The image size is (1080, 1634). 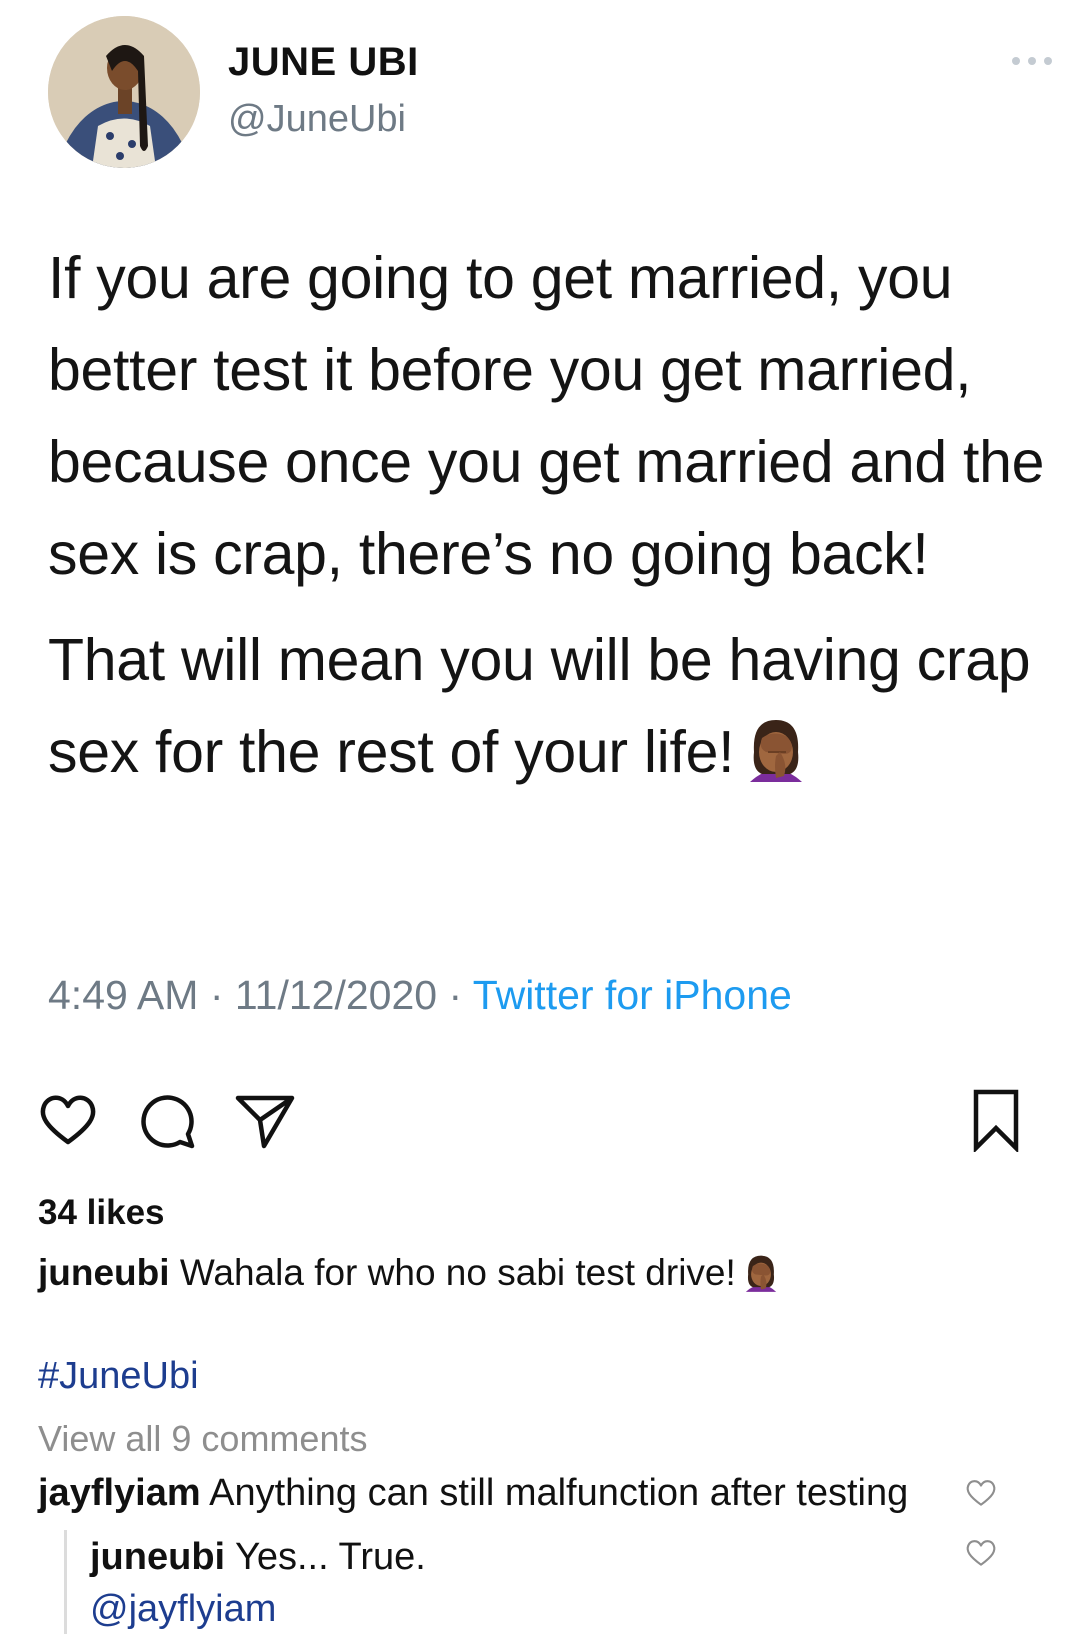 I want to click on hashtag-link: #JuneUbi, so click(x=118, y=1376).